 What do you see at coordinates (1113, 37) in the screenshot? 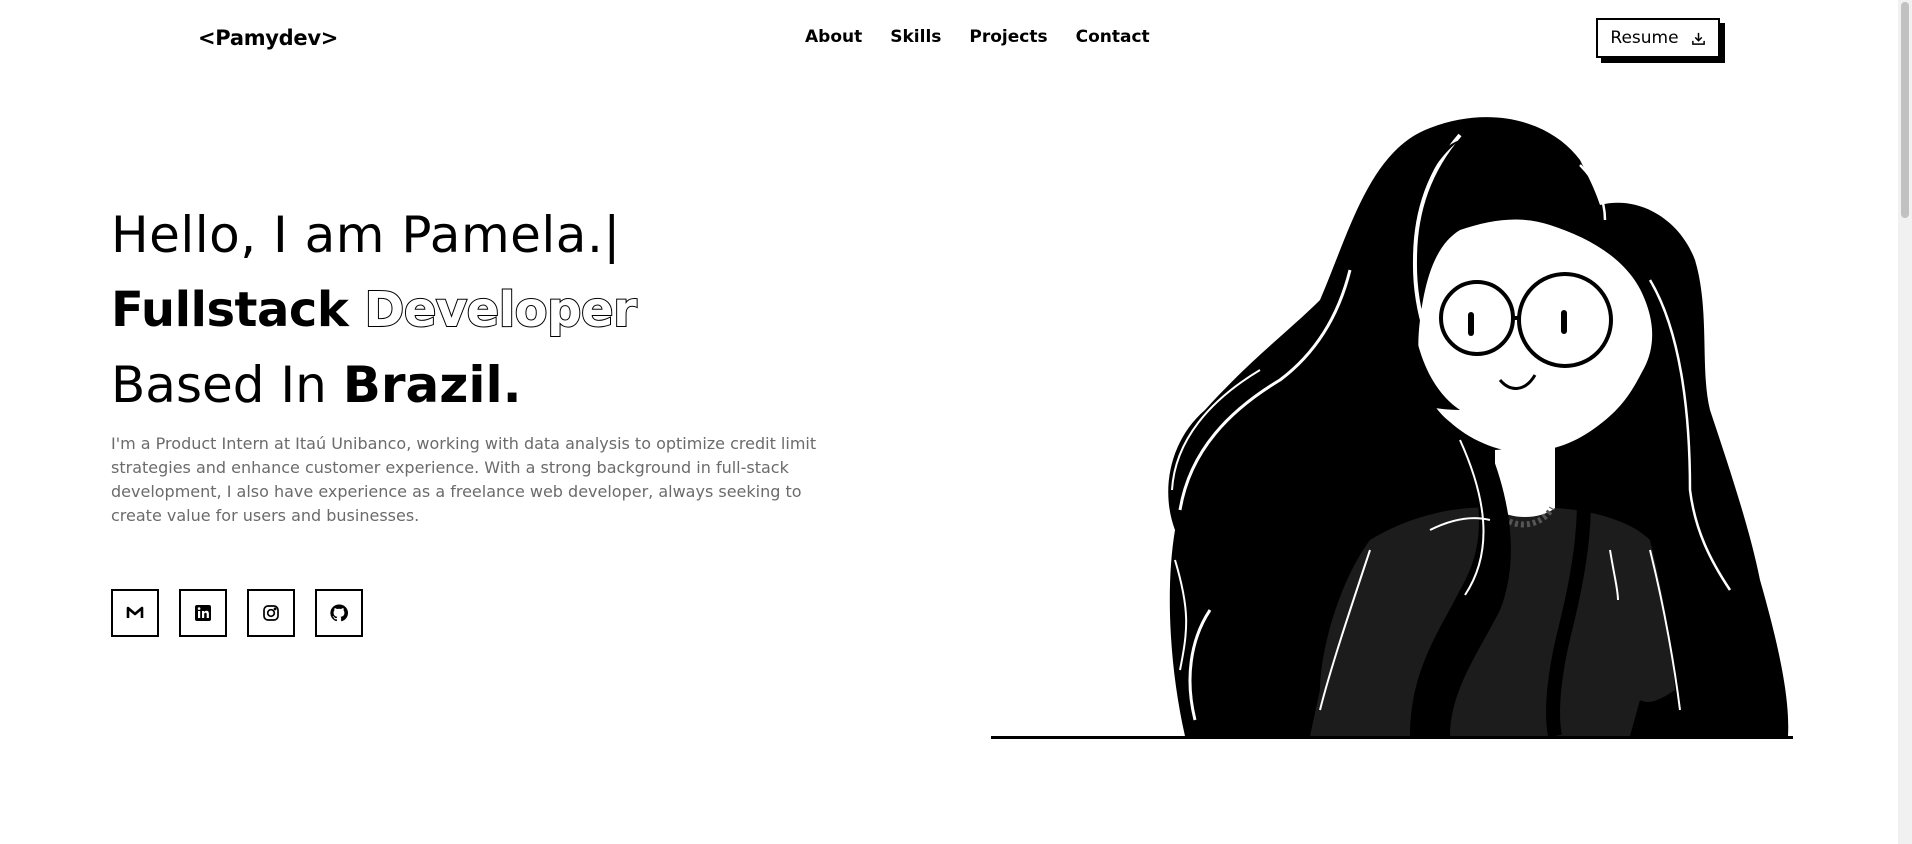
I see `nav-contact: Contact` at bounding box center [1113, 37].